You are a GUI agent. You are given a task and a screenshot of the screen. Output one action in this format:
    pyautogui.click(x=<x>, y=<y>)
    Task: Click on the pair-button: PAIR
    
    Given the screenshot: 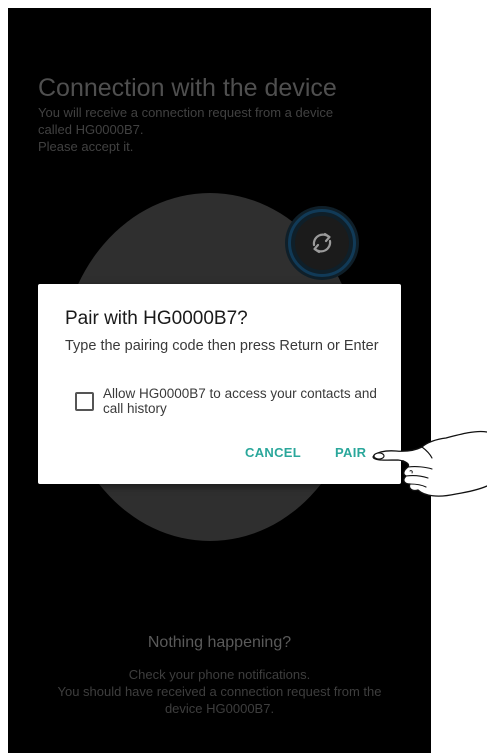 What is the action you would take?
    pyautogui.click(x=350, y=452)
    